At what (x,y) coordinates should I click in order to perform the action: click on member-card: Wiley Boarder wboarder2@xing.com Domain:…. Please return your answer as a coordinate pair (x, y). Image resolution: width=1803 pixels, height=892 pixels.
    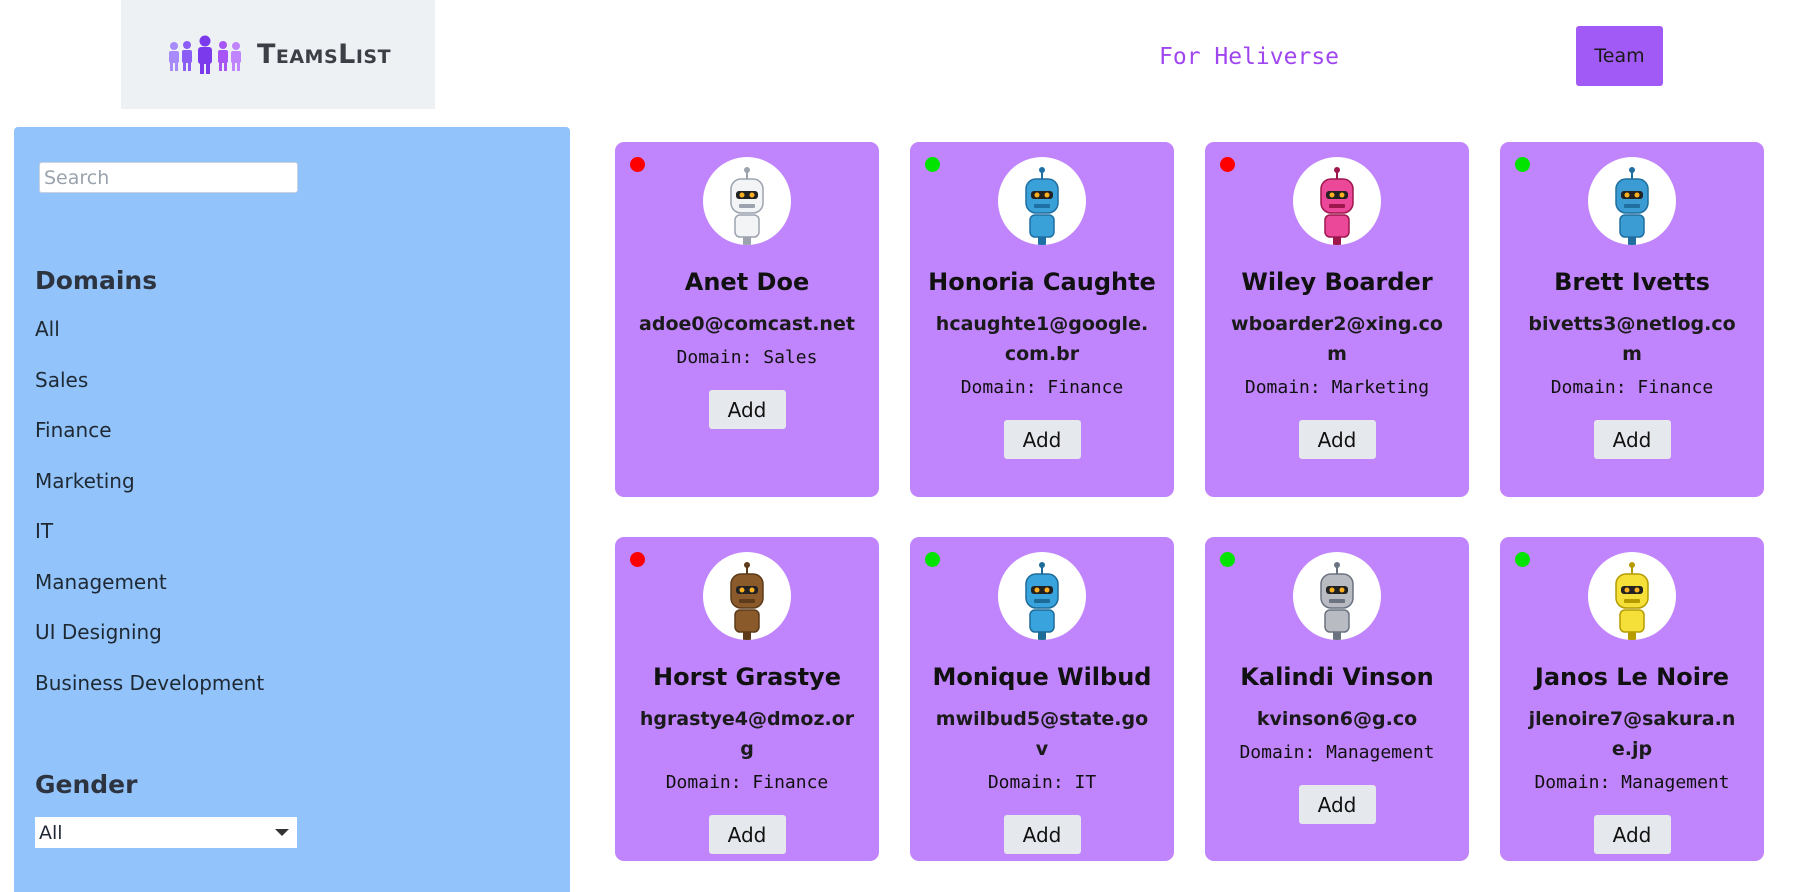
    Looking at the image, I should click on (1337, 319).